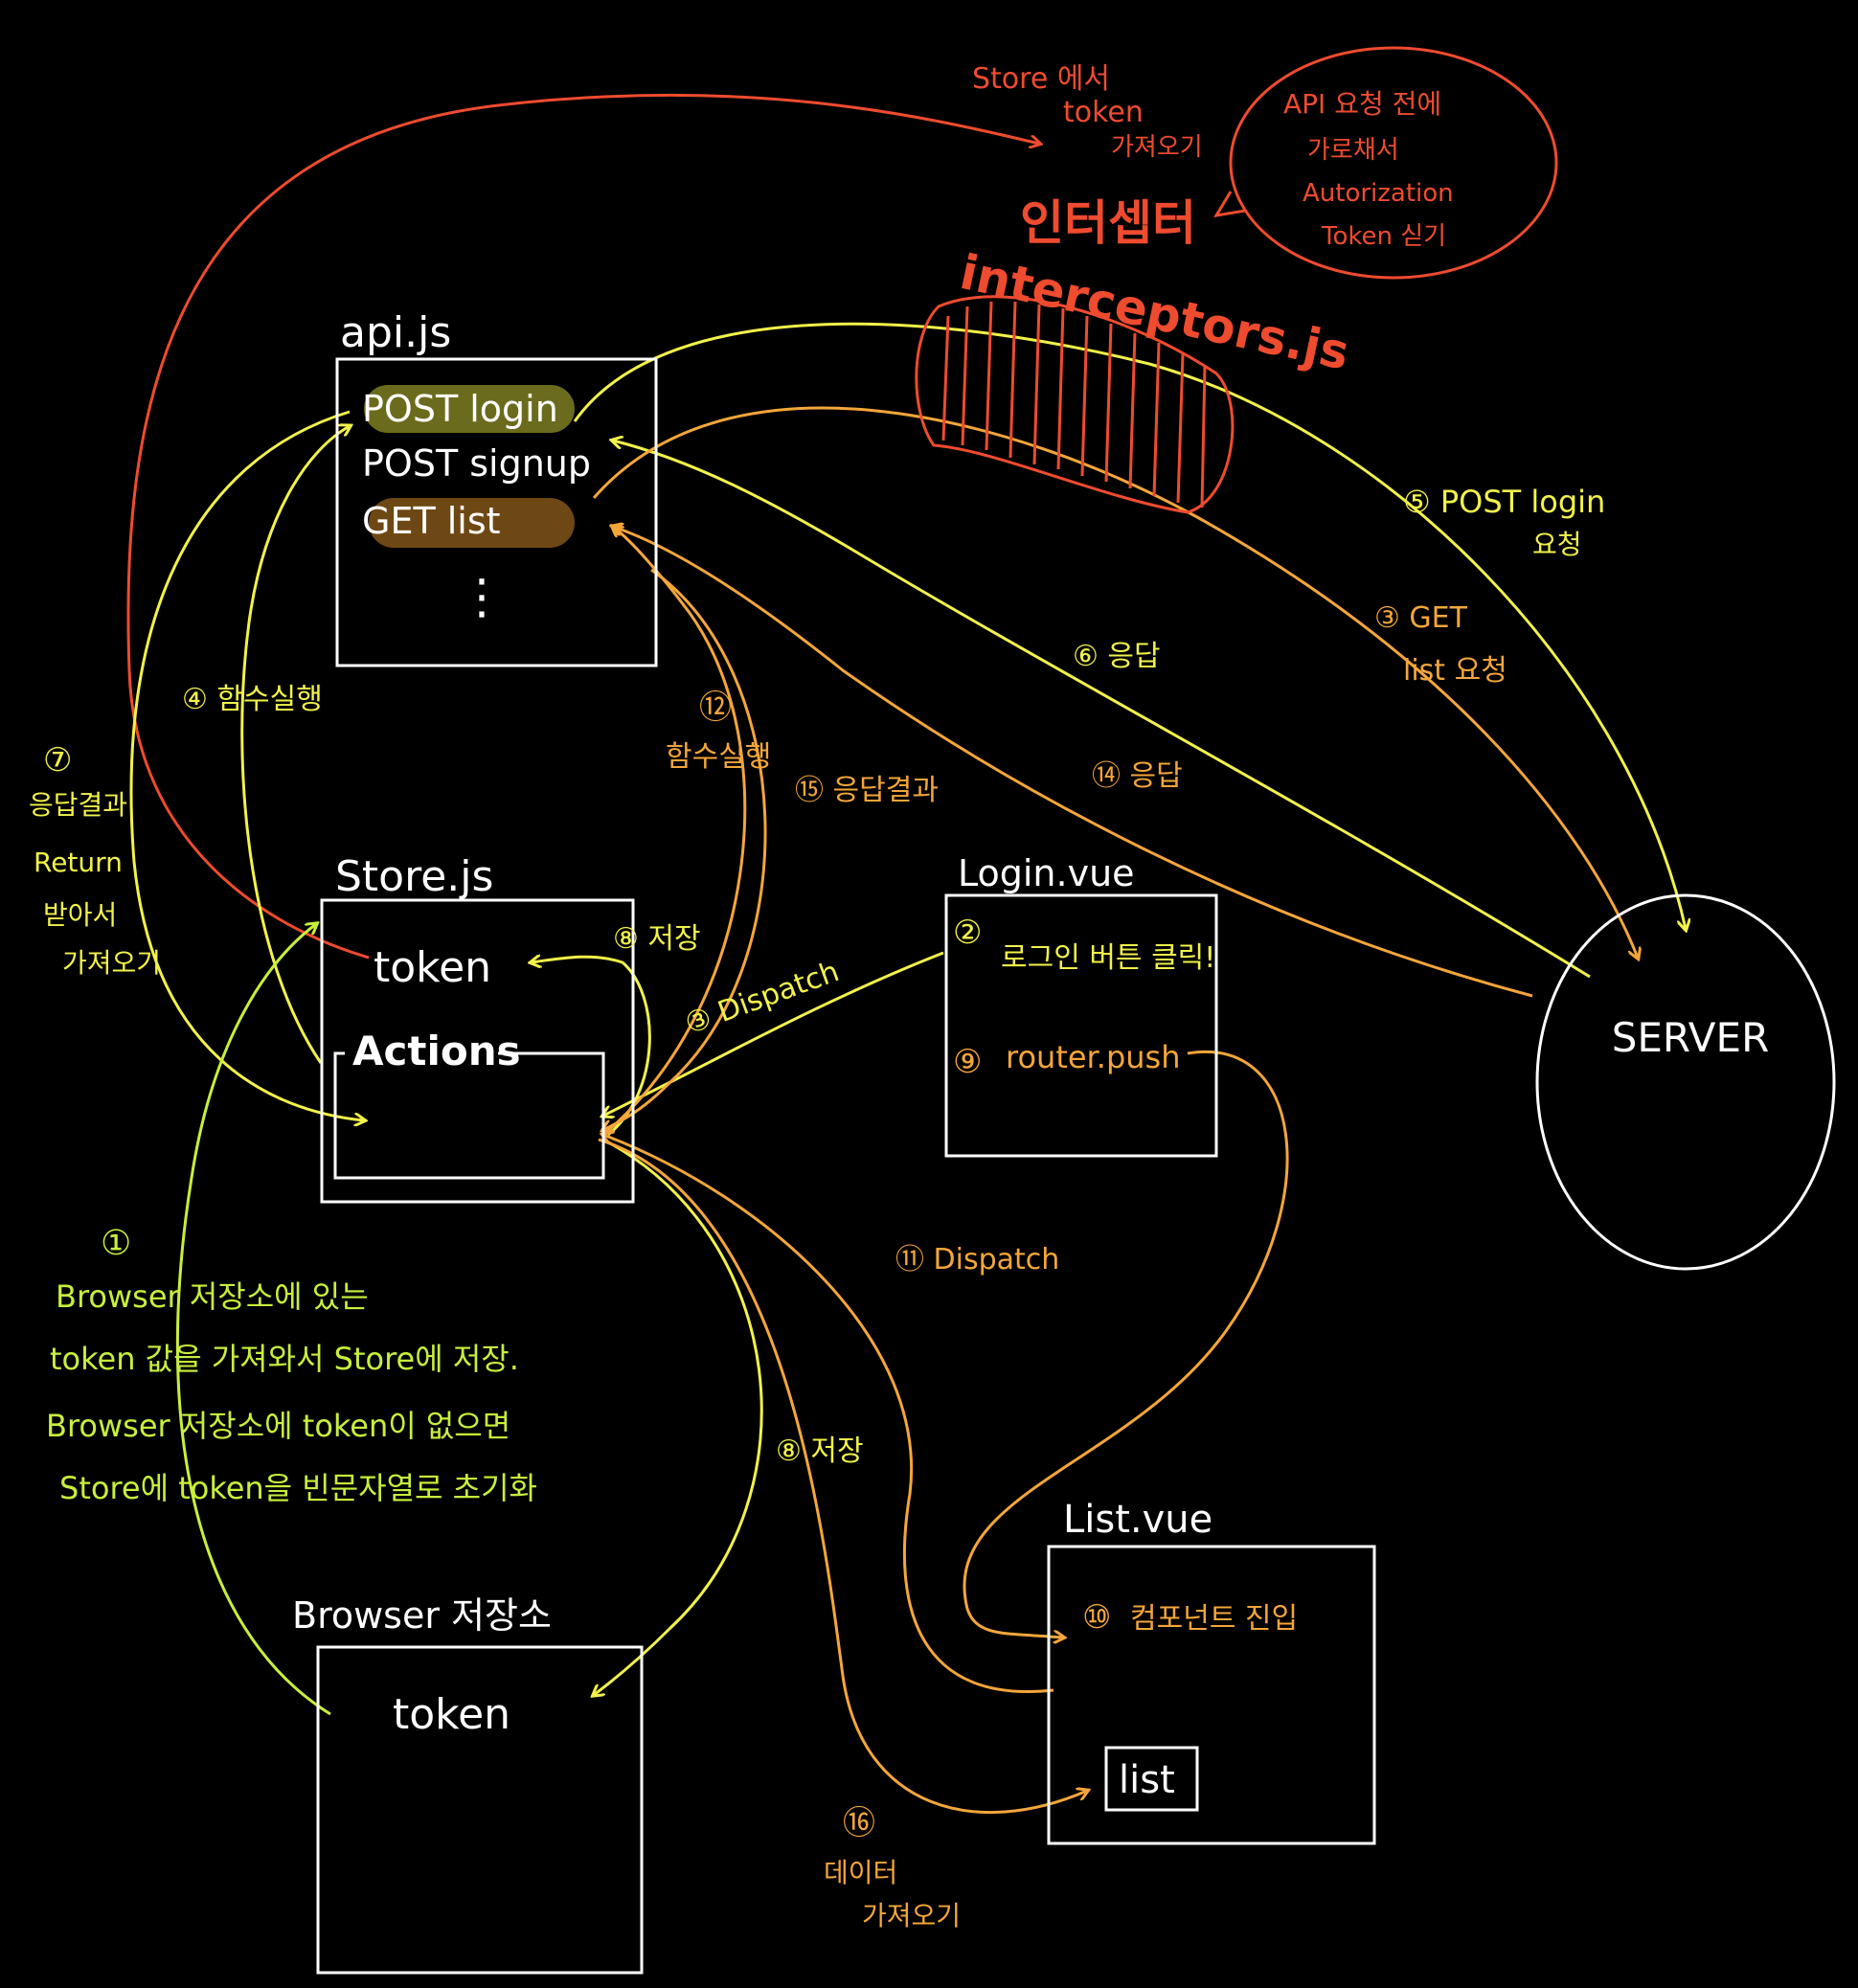 The height and width of the screenshot is (1988, 1858). Describe the element at coordinates (1455, 671) in the screenshot. I see `step13-line2: list 요청` at that location.